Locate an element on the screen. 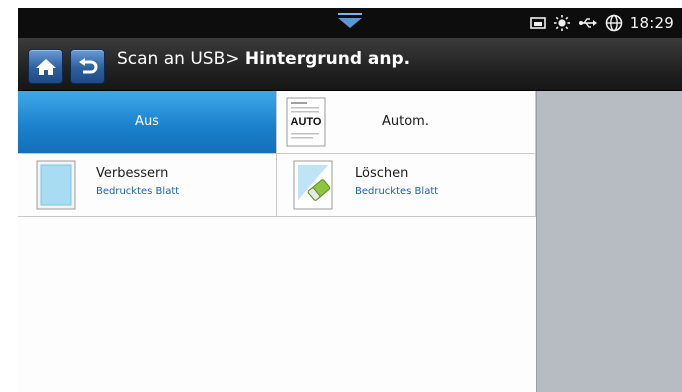  option-loeschen-label: Löschen is located at coordinates (382, 173).